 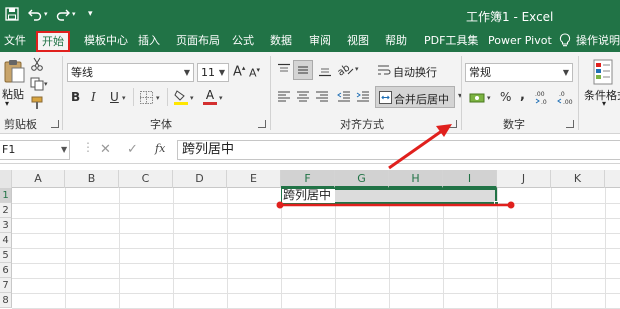 What do you see at coordinates (75, 97) in the screenshot?
I see `bold-button: B` at bounding box center [75, 97].